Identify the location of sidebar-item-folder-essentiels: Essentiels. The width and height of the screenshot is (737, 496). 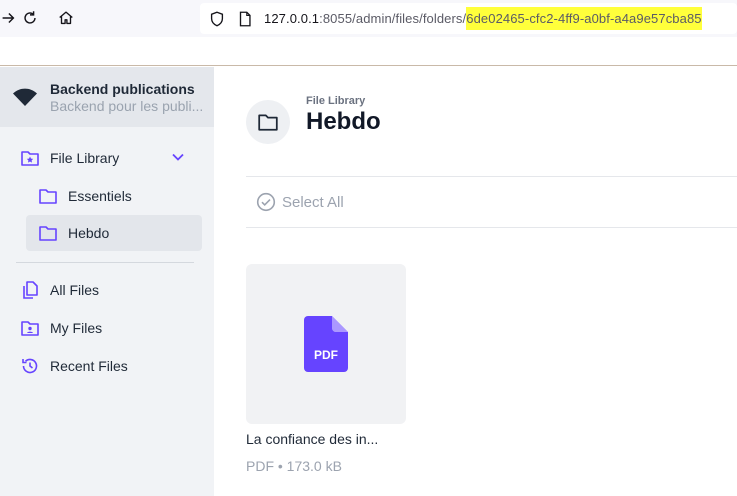
(85, 196).